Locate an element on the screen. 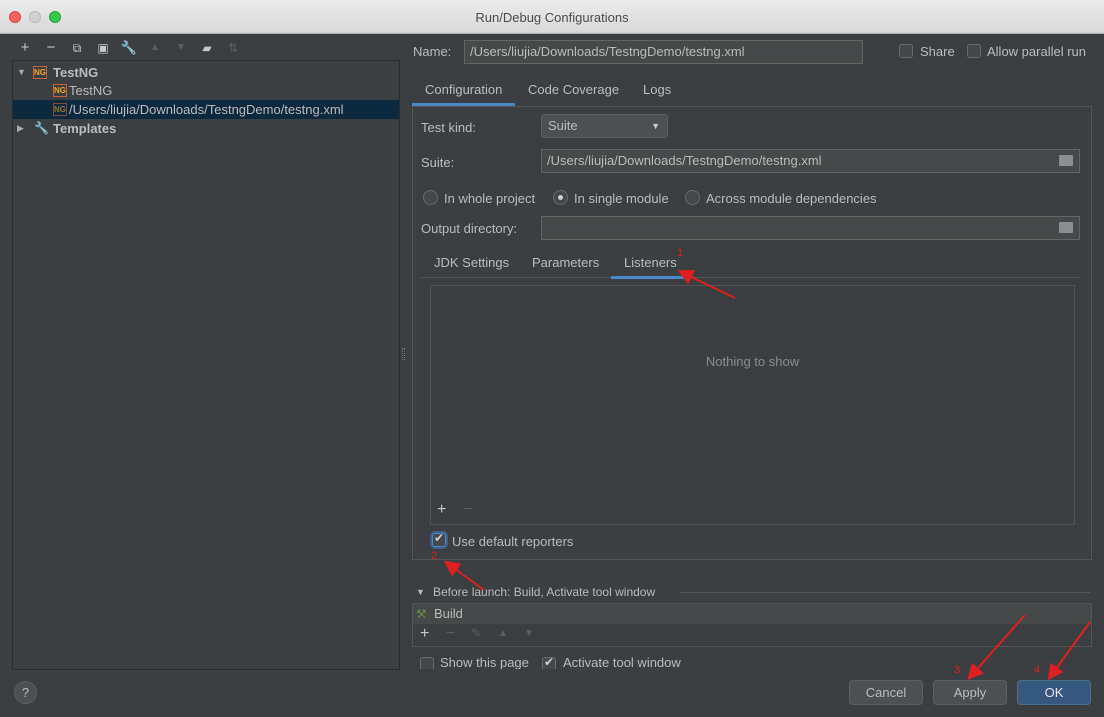 The height and width of the screenshot is (717, 1104). sort-icon: ⇅ is located at coordinates (233, 48).